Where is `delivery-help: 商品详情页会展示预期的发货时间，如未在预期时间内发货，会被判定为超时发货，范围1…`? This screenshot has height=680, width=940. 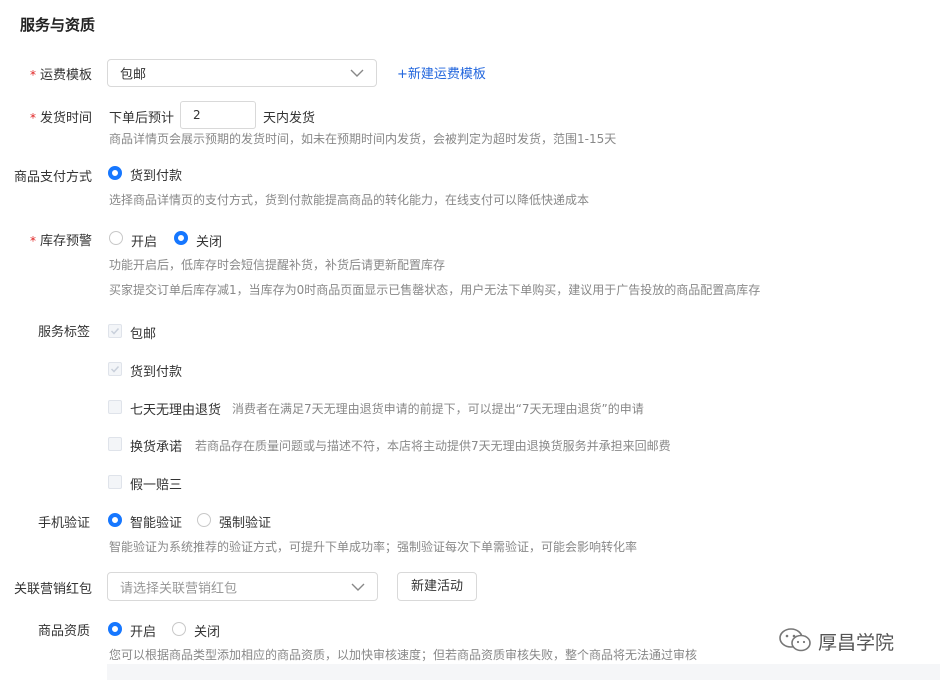
delivery-help: 商品详情页会展示预期的发货时间，如未在预期时间内发货，会被判定为超时发货，范围1… is located at coordinates (363, 139).